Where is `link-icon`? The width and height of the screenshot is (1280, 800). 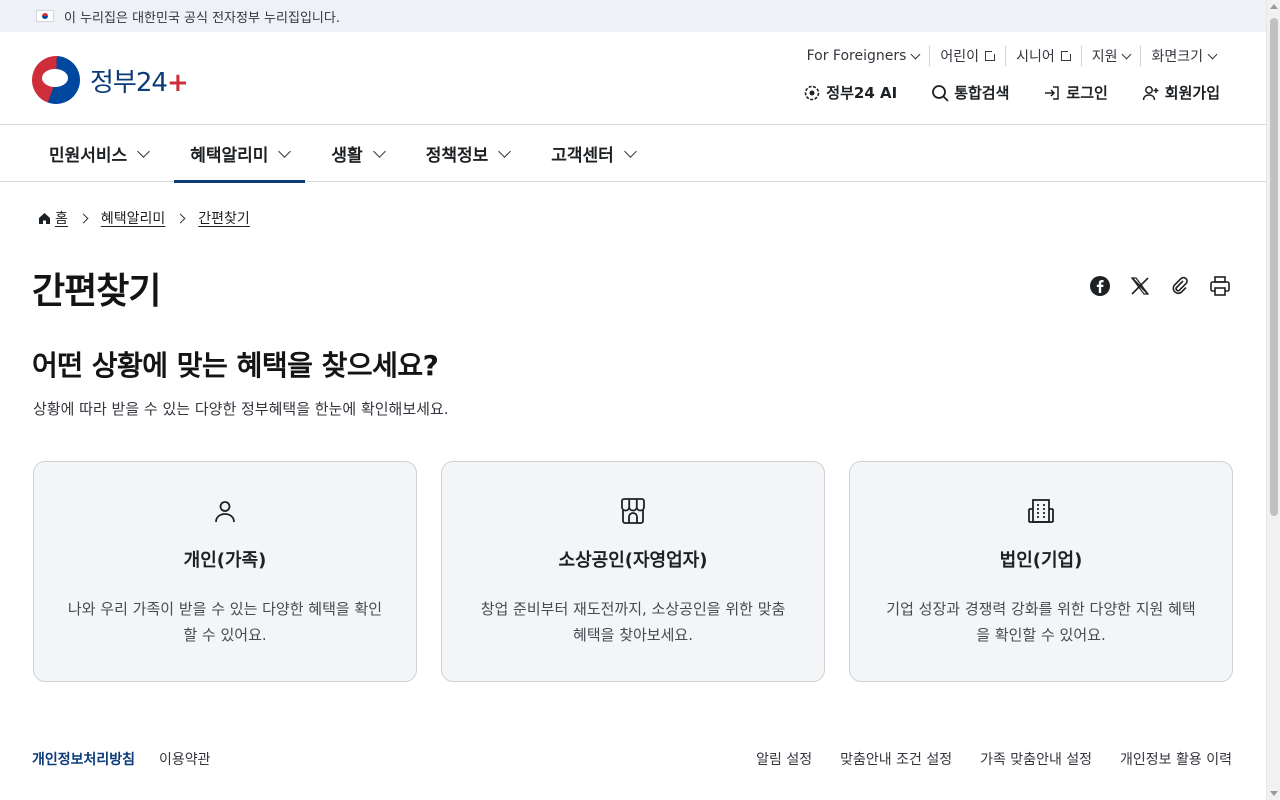
link-icon is located at coordinates (1180, 285).